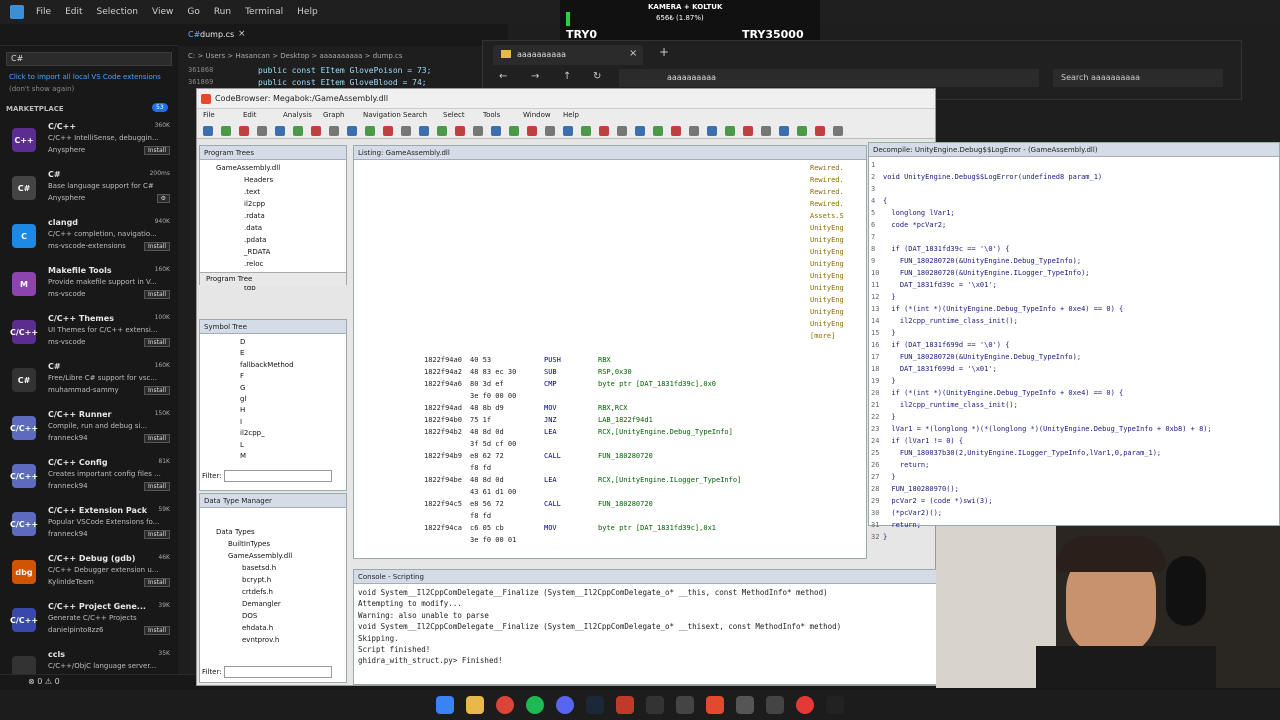 The width and height of the screenshot is (1280, 720). I want to click on data-type-item: bcrypt.h, so click(256, 580).